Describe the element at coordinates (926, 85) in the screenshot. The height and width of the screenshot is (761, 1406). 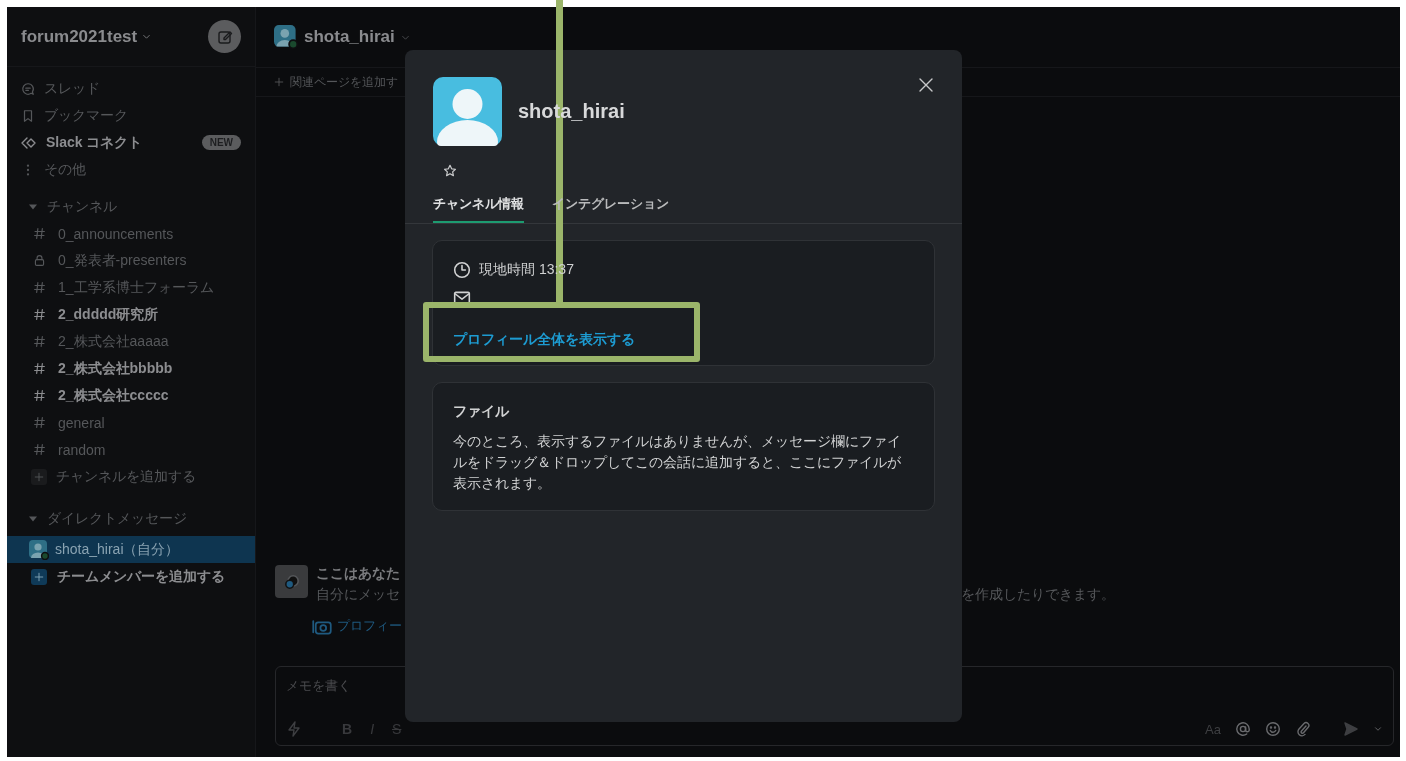
I see `close-icon` at that location.